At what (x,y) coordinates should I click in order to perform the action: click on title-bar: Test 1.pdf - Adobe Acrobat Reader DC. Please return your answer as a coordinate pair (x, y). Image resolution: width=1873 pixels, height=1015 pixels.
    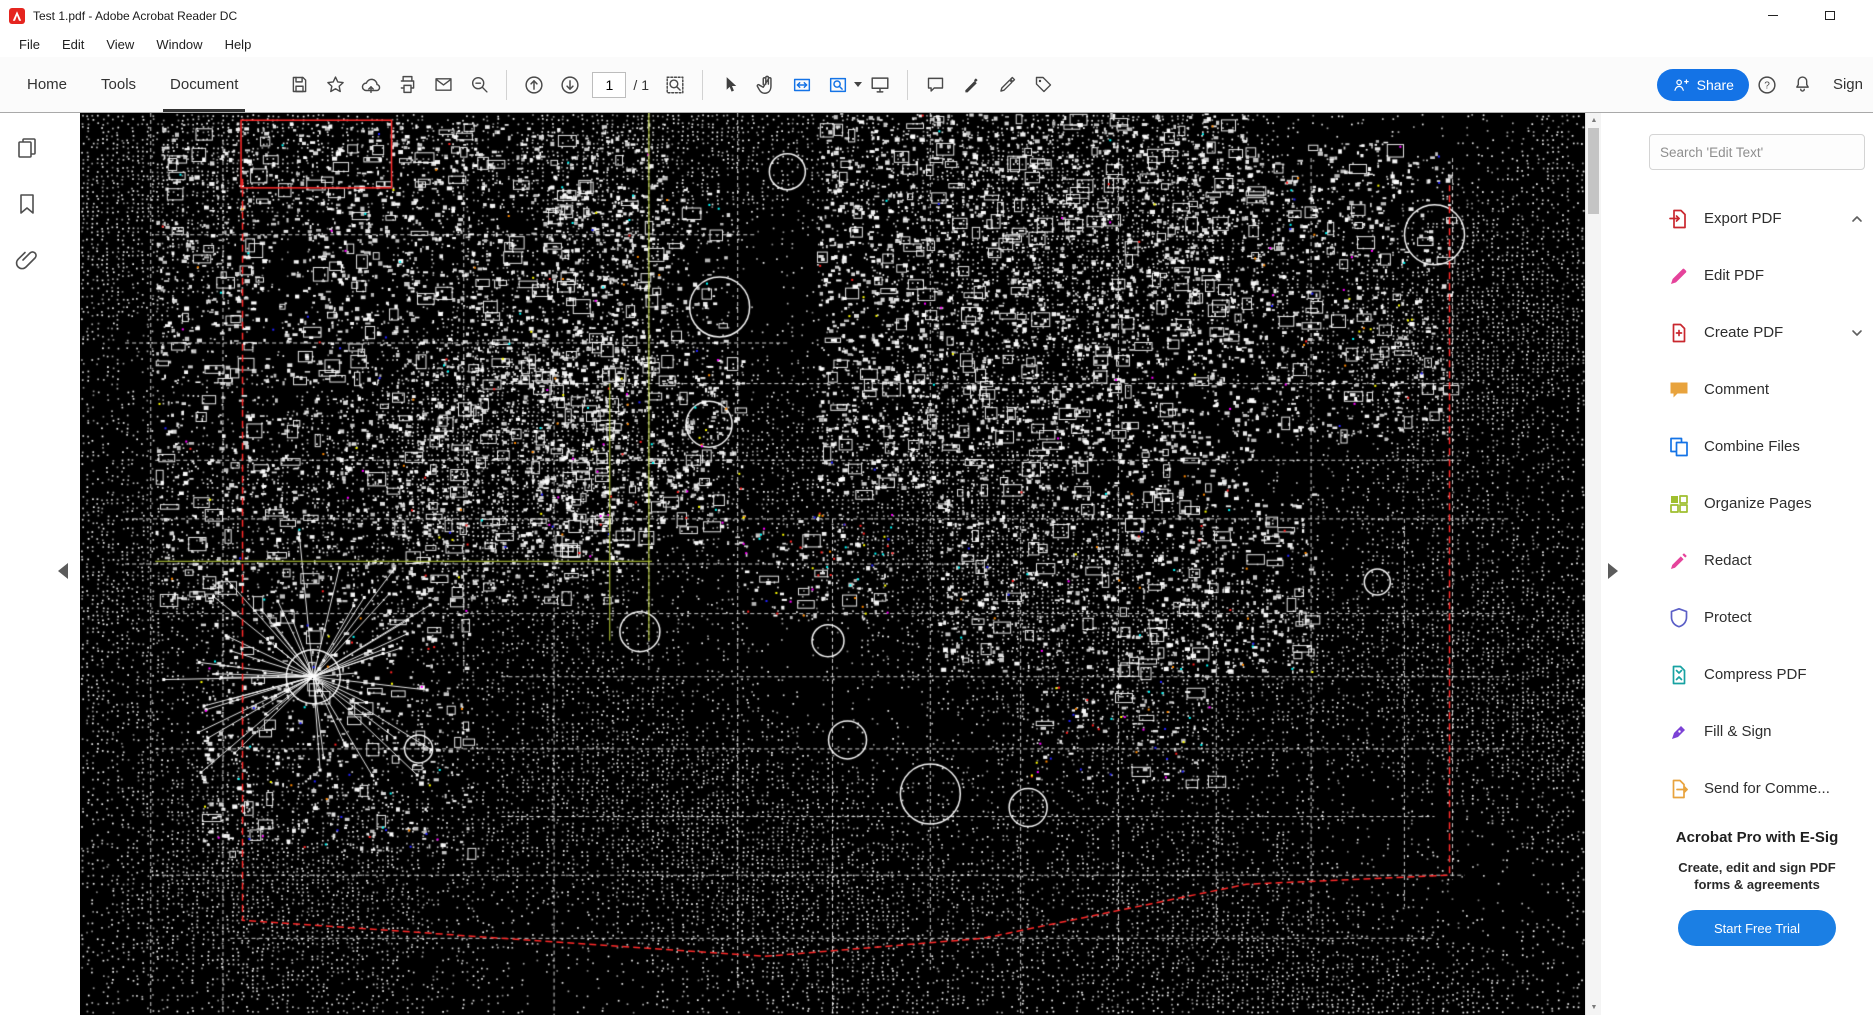
    Looking at the image, I should click on (936, 15).